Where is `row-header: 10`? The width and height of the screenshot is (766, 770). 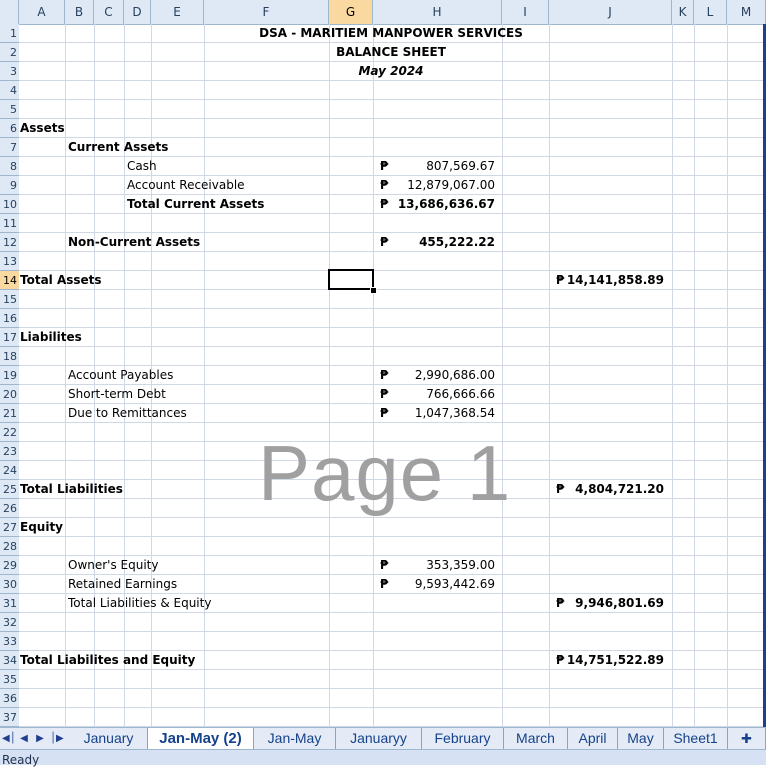 row-header: 10 is located at coordinates (9, 204).